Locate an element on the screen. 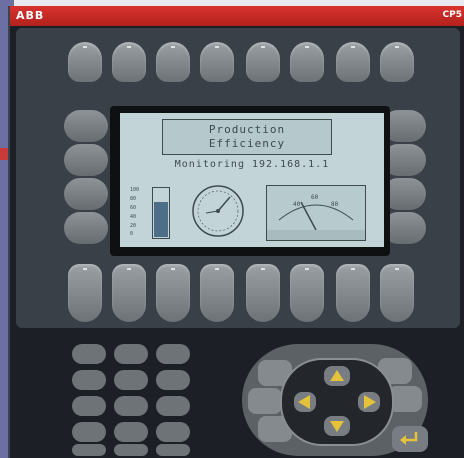 The image size is (464, 458). meter-tick-label: 80 is located at coordinates (335, 204).